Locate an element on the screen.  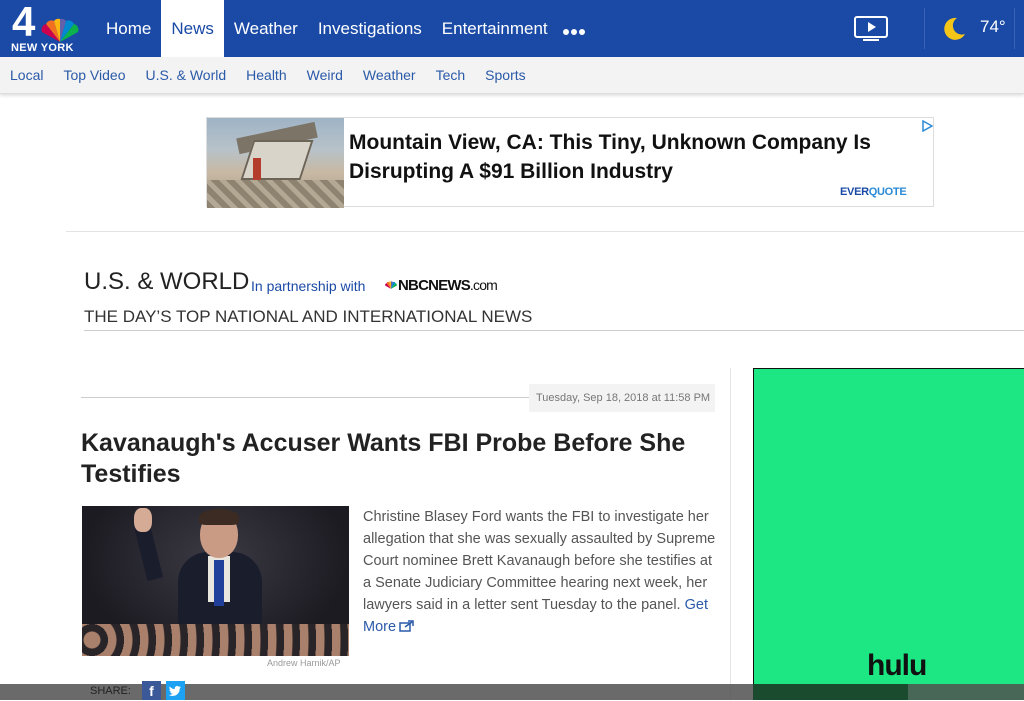
ad-brand-a: EVER is located at coordinates (854, 192).